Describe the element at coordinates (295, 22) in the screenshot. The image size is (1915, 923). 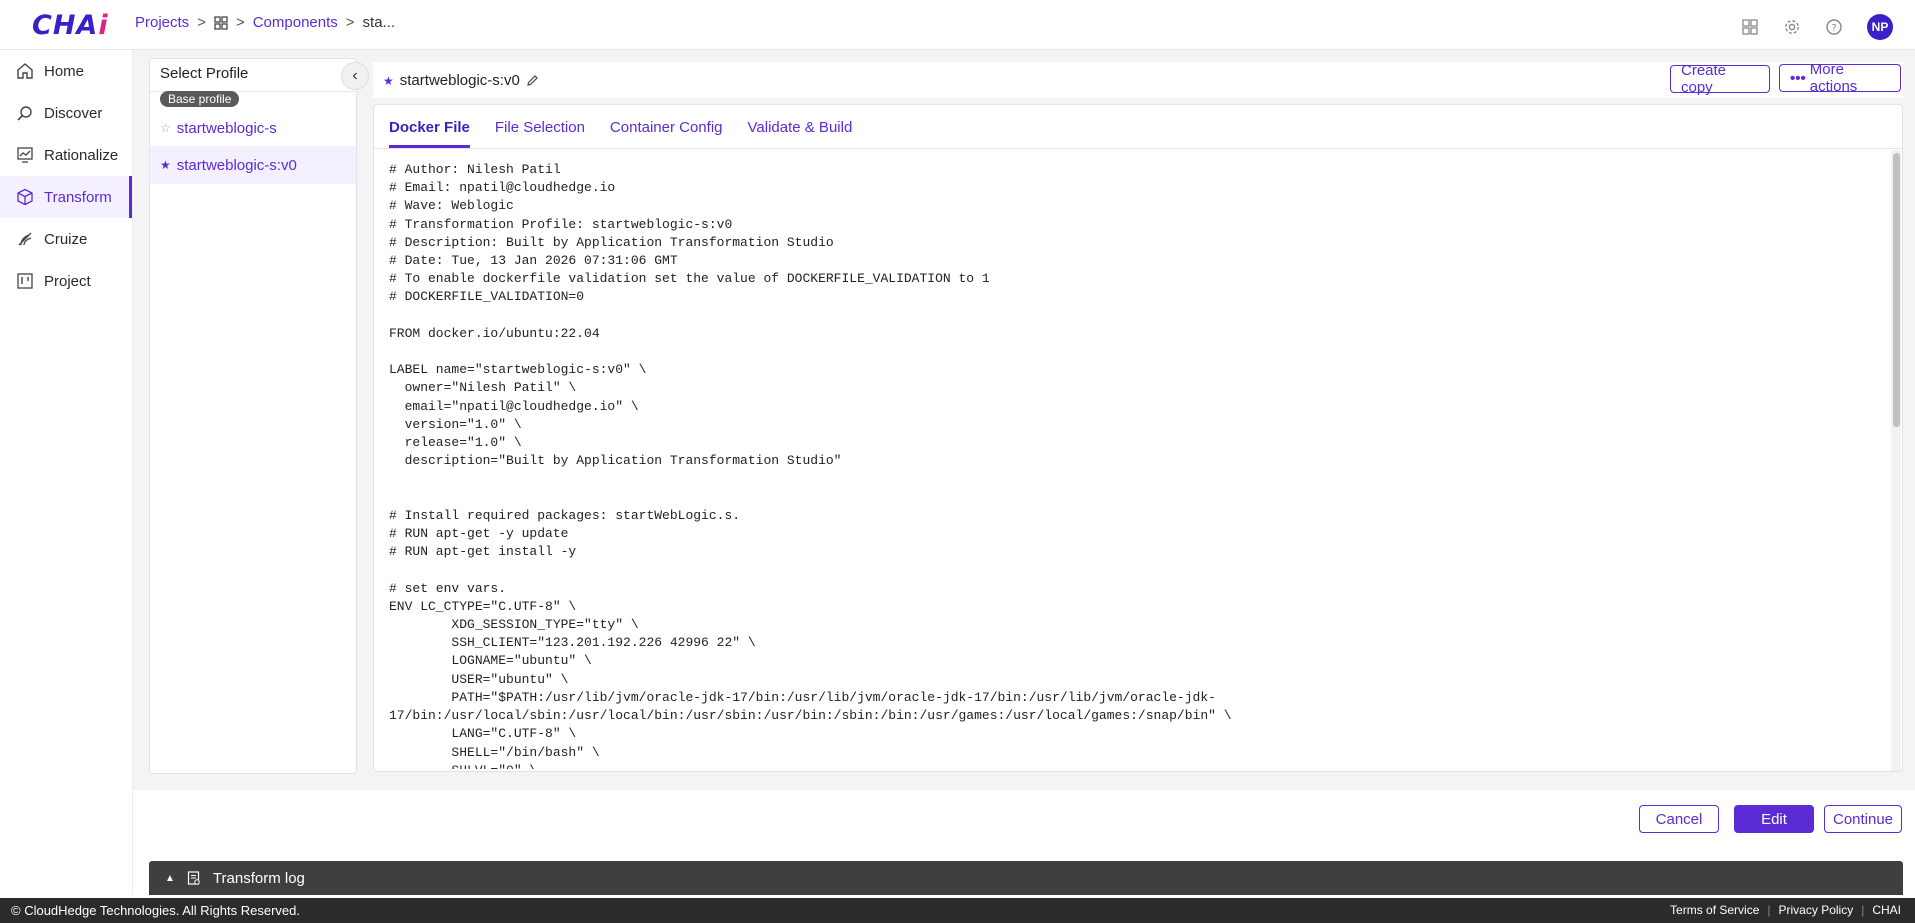
I see `breadcrumb-components: Components` at that location.